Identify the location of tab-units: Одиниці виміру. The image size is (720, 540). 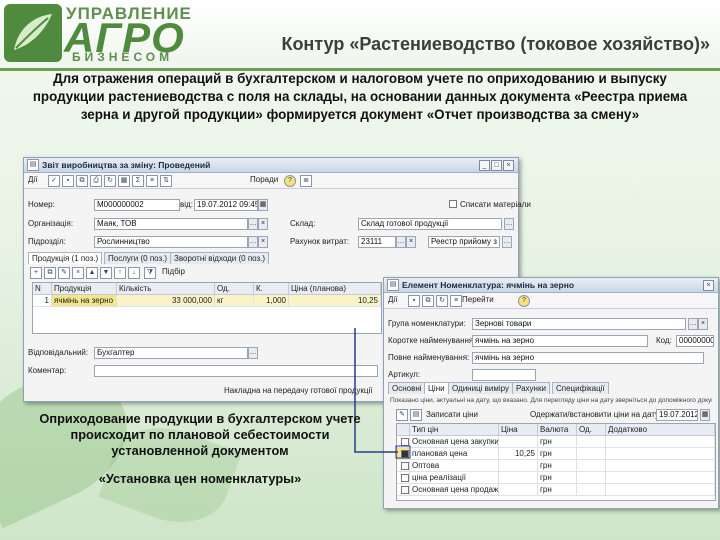
(481, 388).